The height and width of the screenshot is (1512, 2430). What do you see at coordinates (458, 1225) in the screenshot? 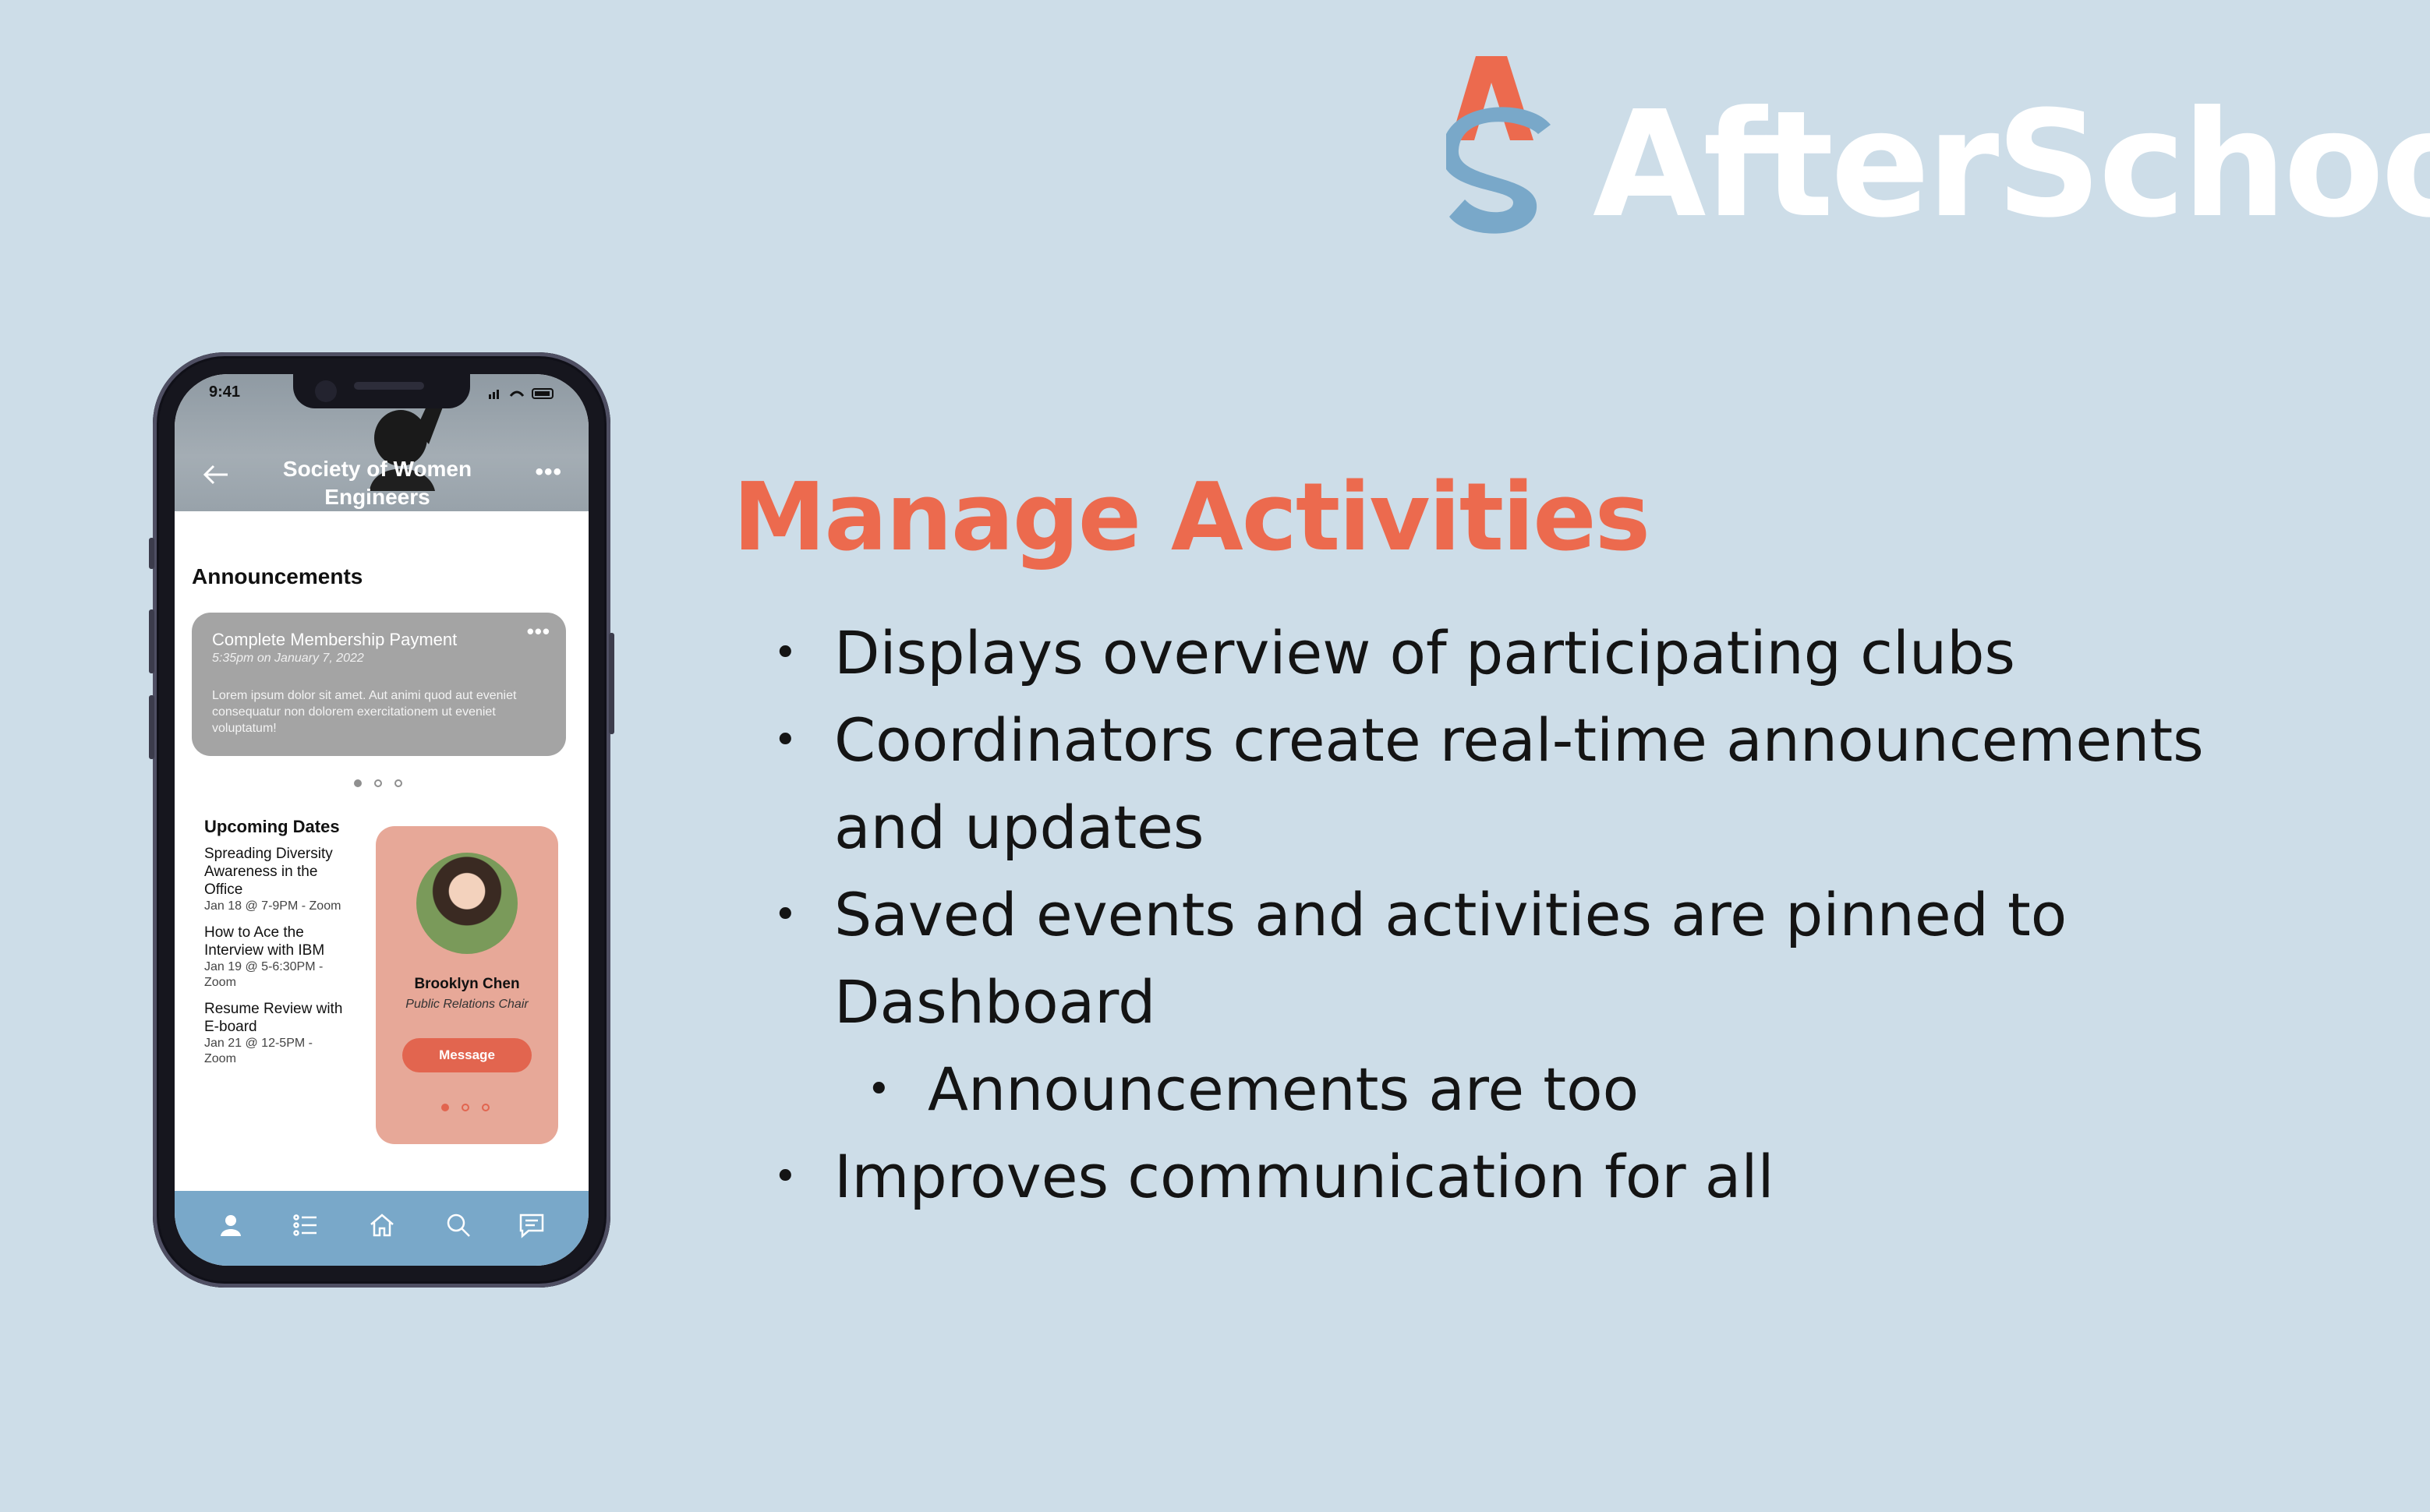
I see `search-icon` at bounding box center [458, 1225].